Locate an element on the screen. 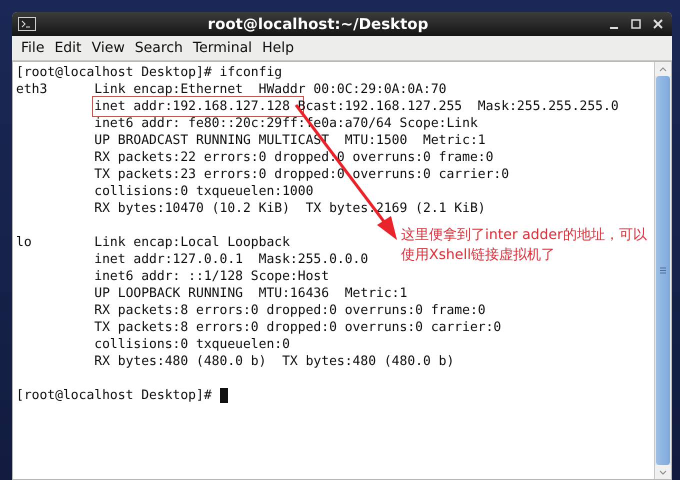 This screenshot has width=680, height=480. menu-item: Terminal is located at coordinates (223, 48).